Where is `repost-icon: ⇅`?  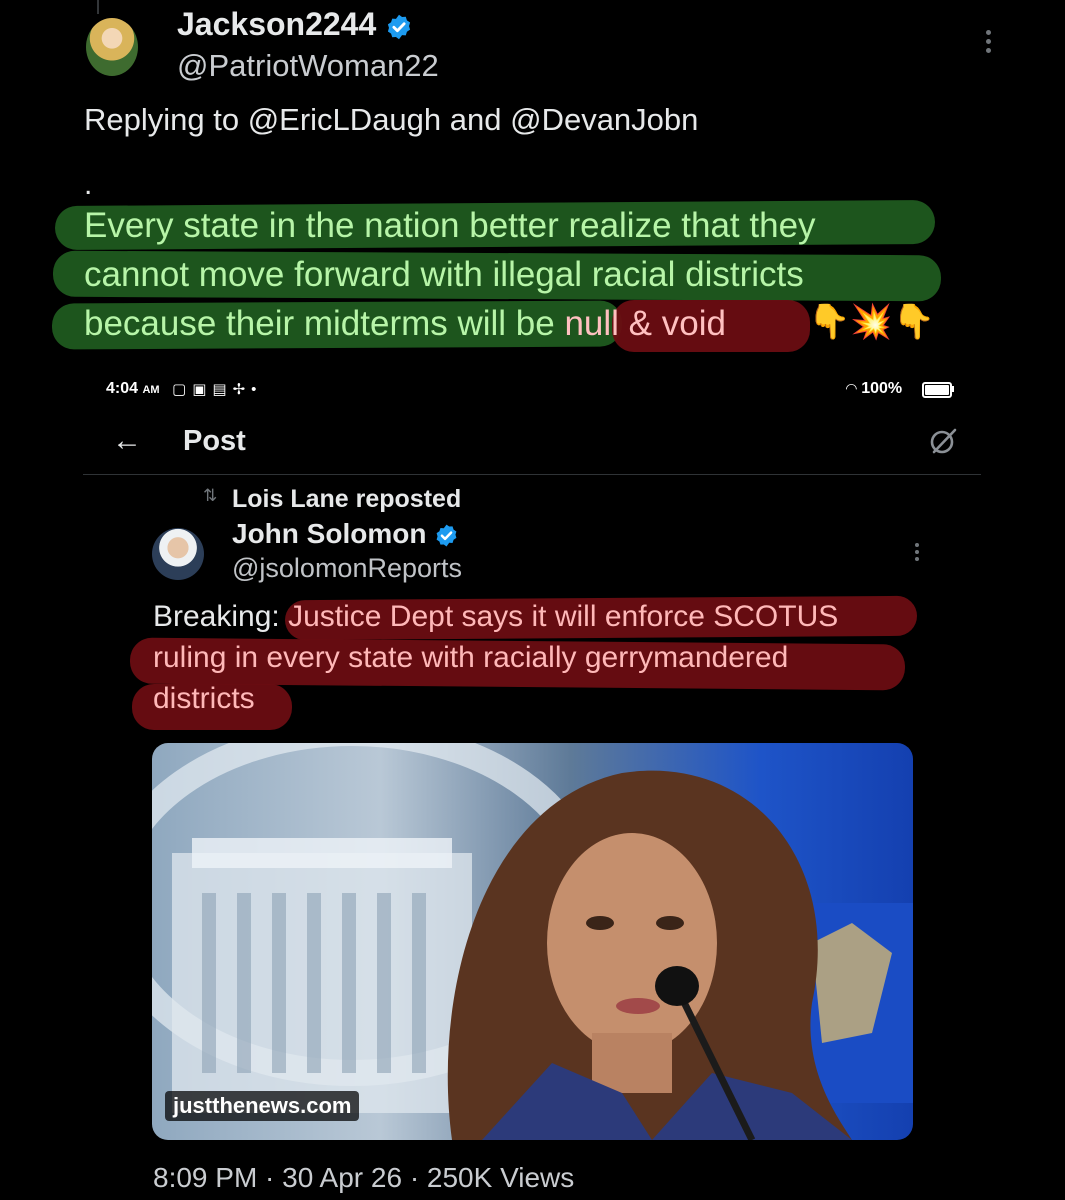
repost-icon: ⇅ is located at coordinates (210, 495).